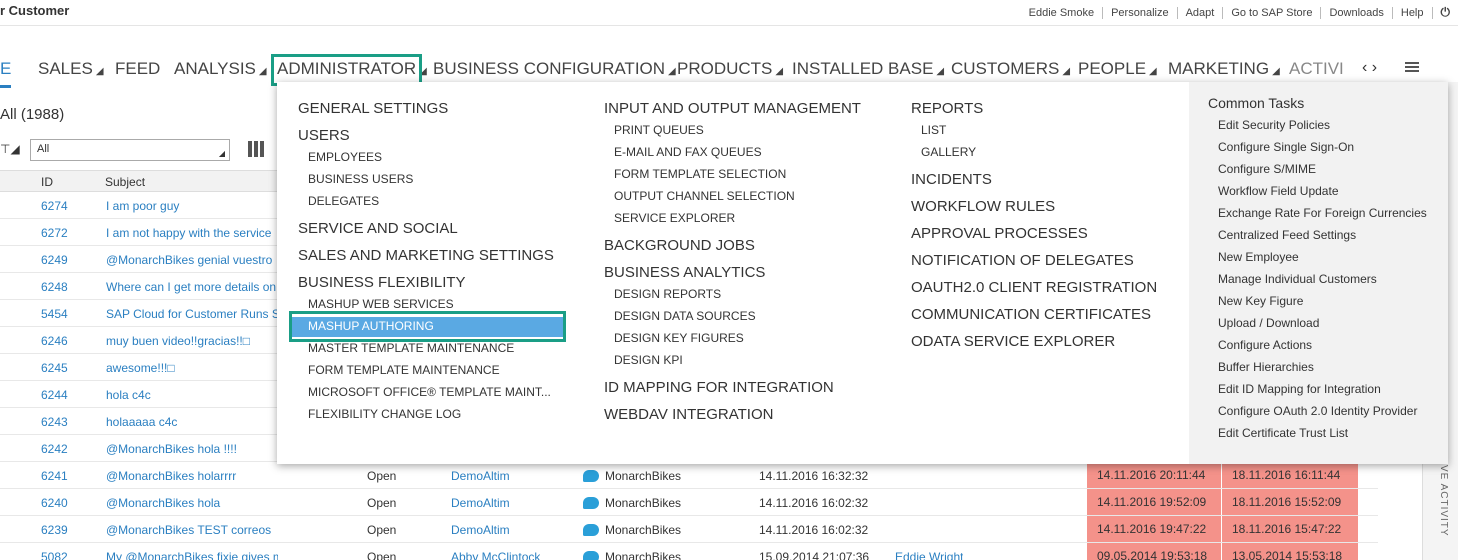 This screenshot has width=1458, height=560. Describe the element at coordinates (1322, 213) in the screenshot. I see `common-task-link: Exchange Rate For Foreign Currencies` at that location.